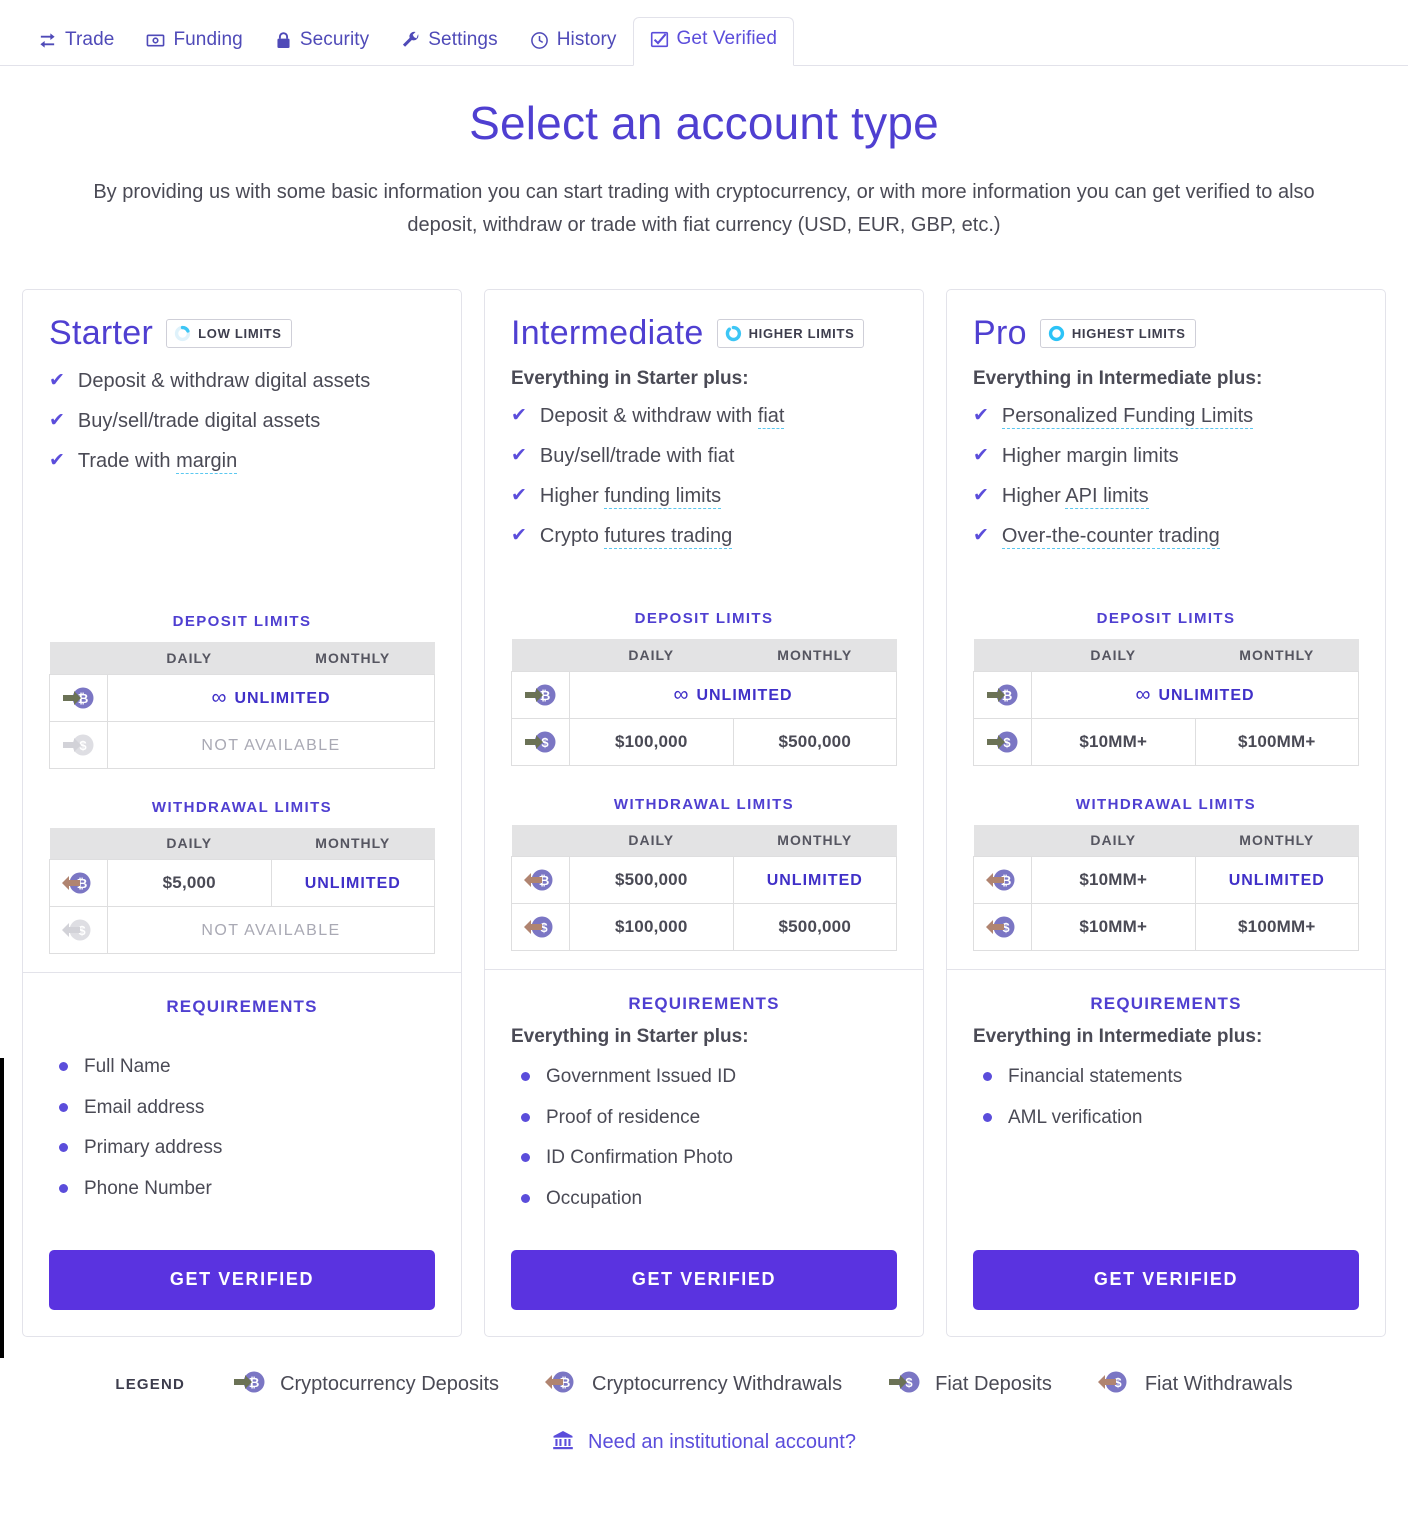 This screenshot has height=1536, width=1408. What do you see at coordinates (717, 1384) in the screenshot?
I see `legend-text: Cryptocurrency Withdrawals` at bounding box center [717, 1384].